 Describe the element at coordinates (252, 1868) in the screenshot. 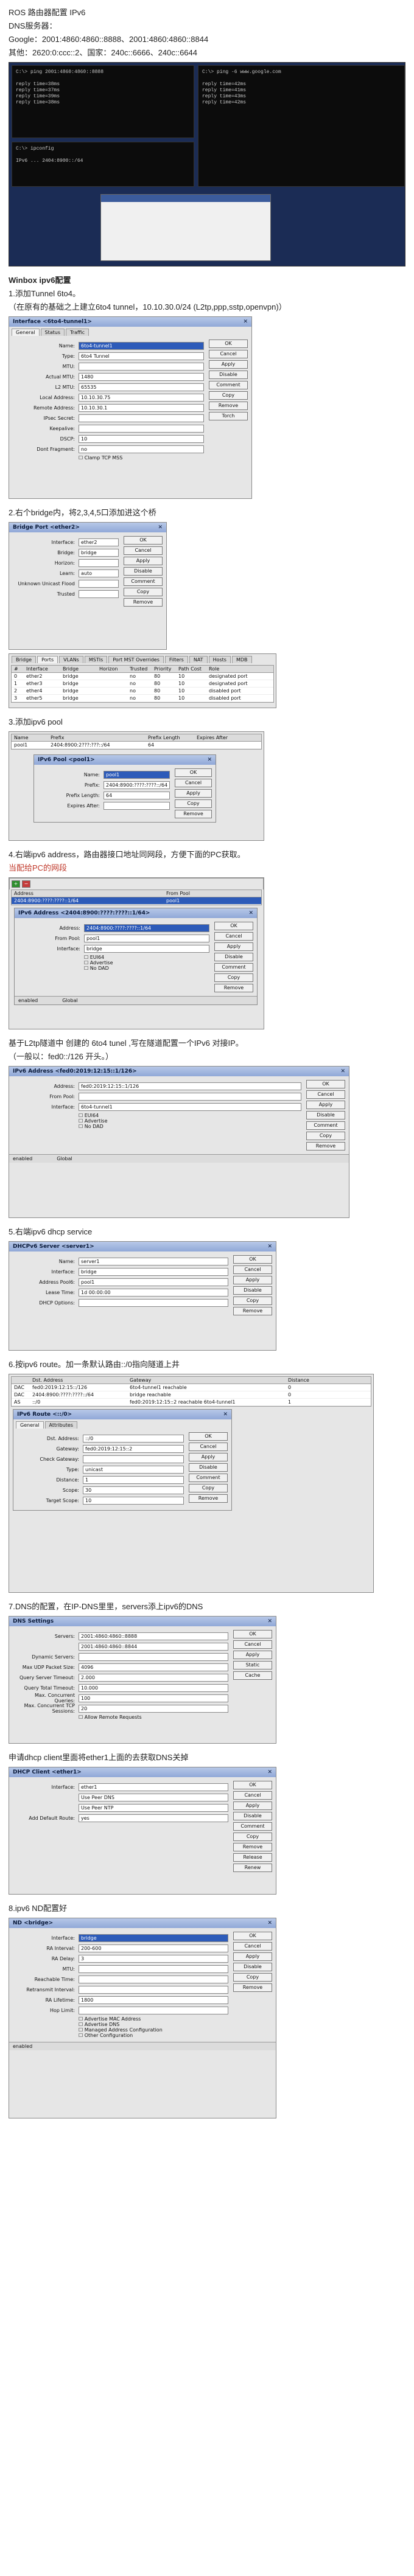

I see `renew-button: Renew` at that location.